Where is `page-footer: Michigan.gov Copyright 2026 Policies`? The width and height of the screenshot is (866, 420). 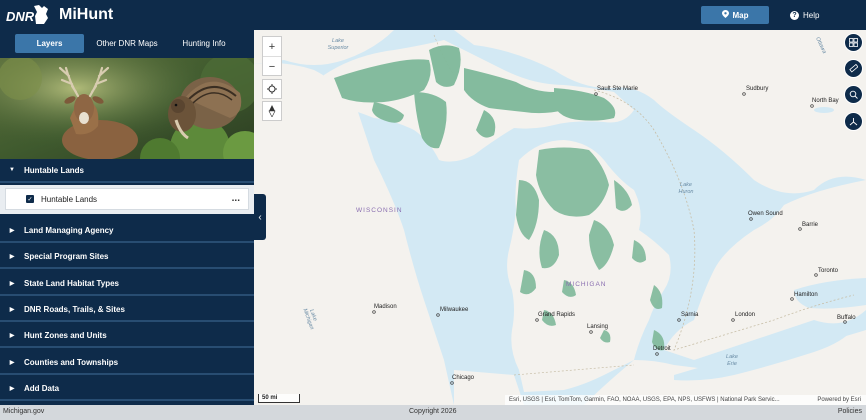
page-footer: Michigan.gov Copyright 2026 Policies is located at coordinates (433, 412).